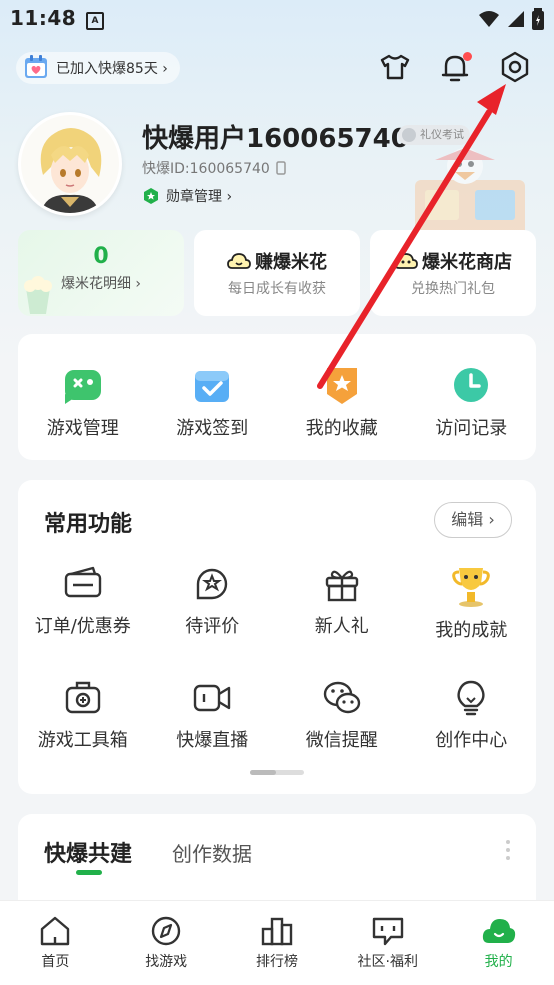 This screenshot has width=554, height=985. What do you see at coordinates (166, 962) in the screenshot?
I see `nav-find-games-label: 找游戏` at bounding box center [166, 962].